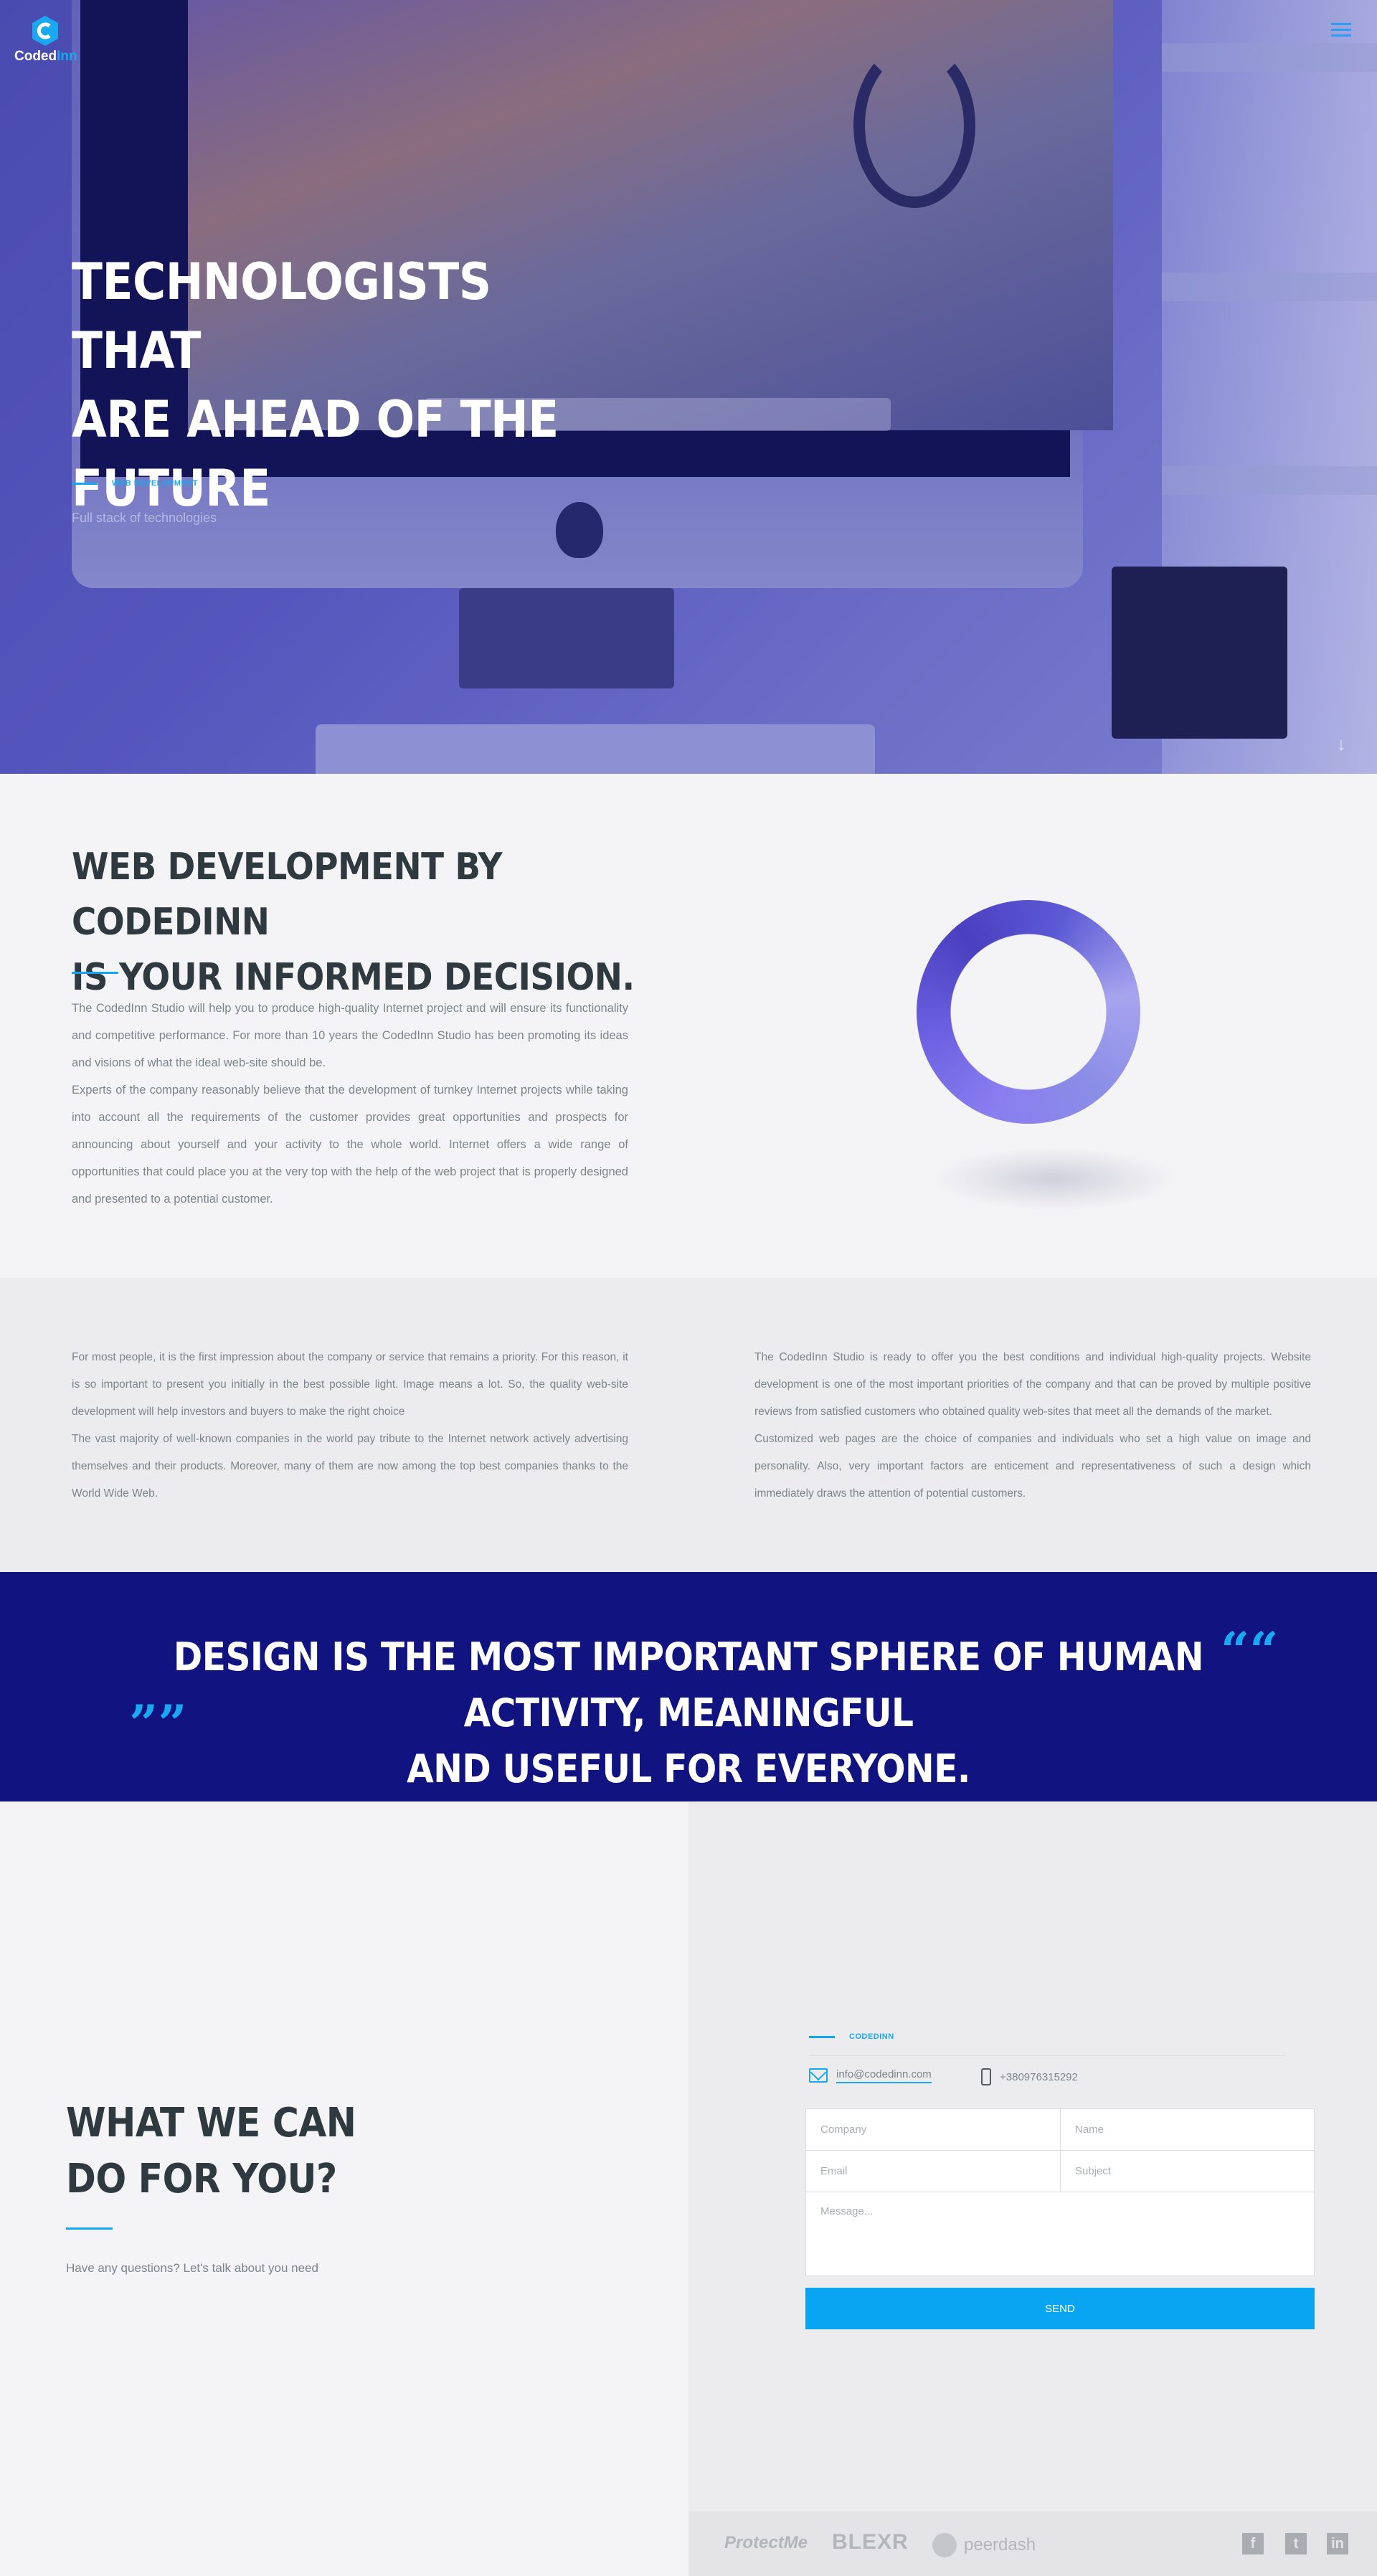 This screenshot has height=2576, width=1377. Describe the element at coordinates (566, 638) in the screenshot. I see `hero-background-stand` at that location.